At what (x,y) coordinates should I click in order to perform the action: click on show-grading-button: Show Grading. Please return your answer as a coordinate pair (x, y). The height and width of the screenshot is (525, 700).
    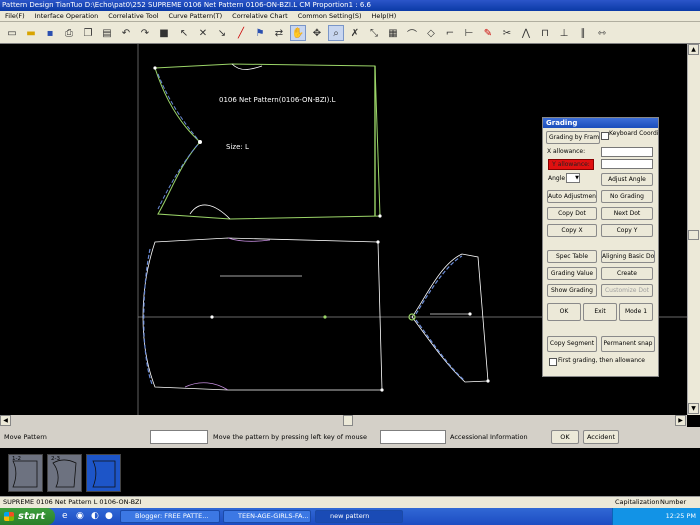
    Looking at the image, I should click on (572, 290).